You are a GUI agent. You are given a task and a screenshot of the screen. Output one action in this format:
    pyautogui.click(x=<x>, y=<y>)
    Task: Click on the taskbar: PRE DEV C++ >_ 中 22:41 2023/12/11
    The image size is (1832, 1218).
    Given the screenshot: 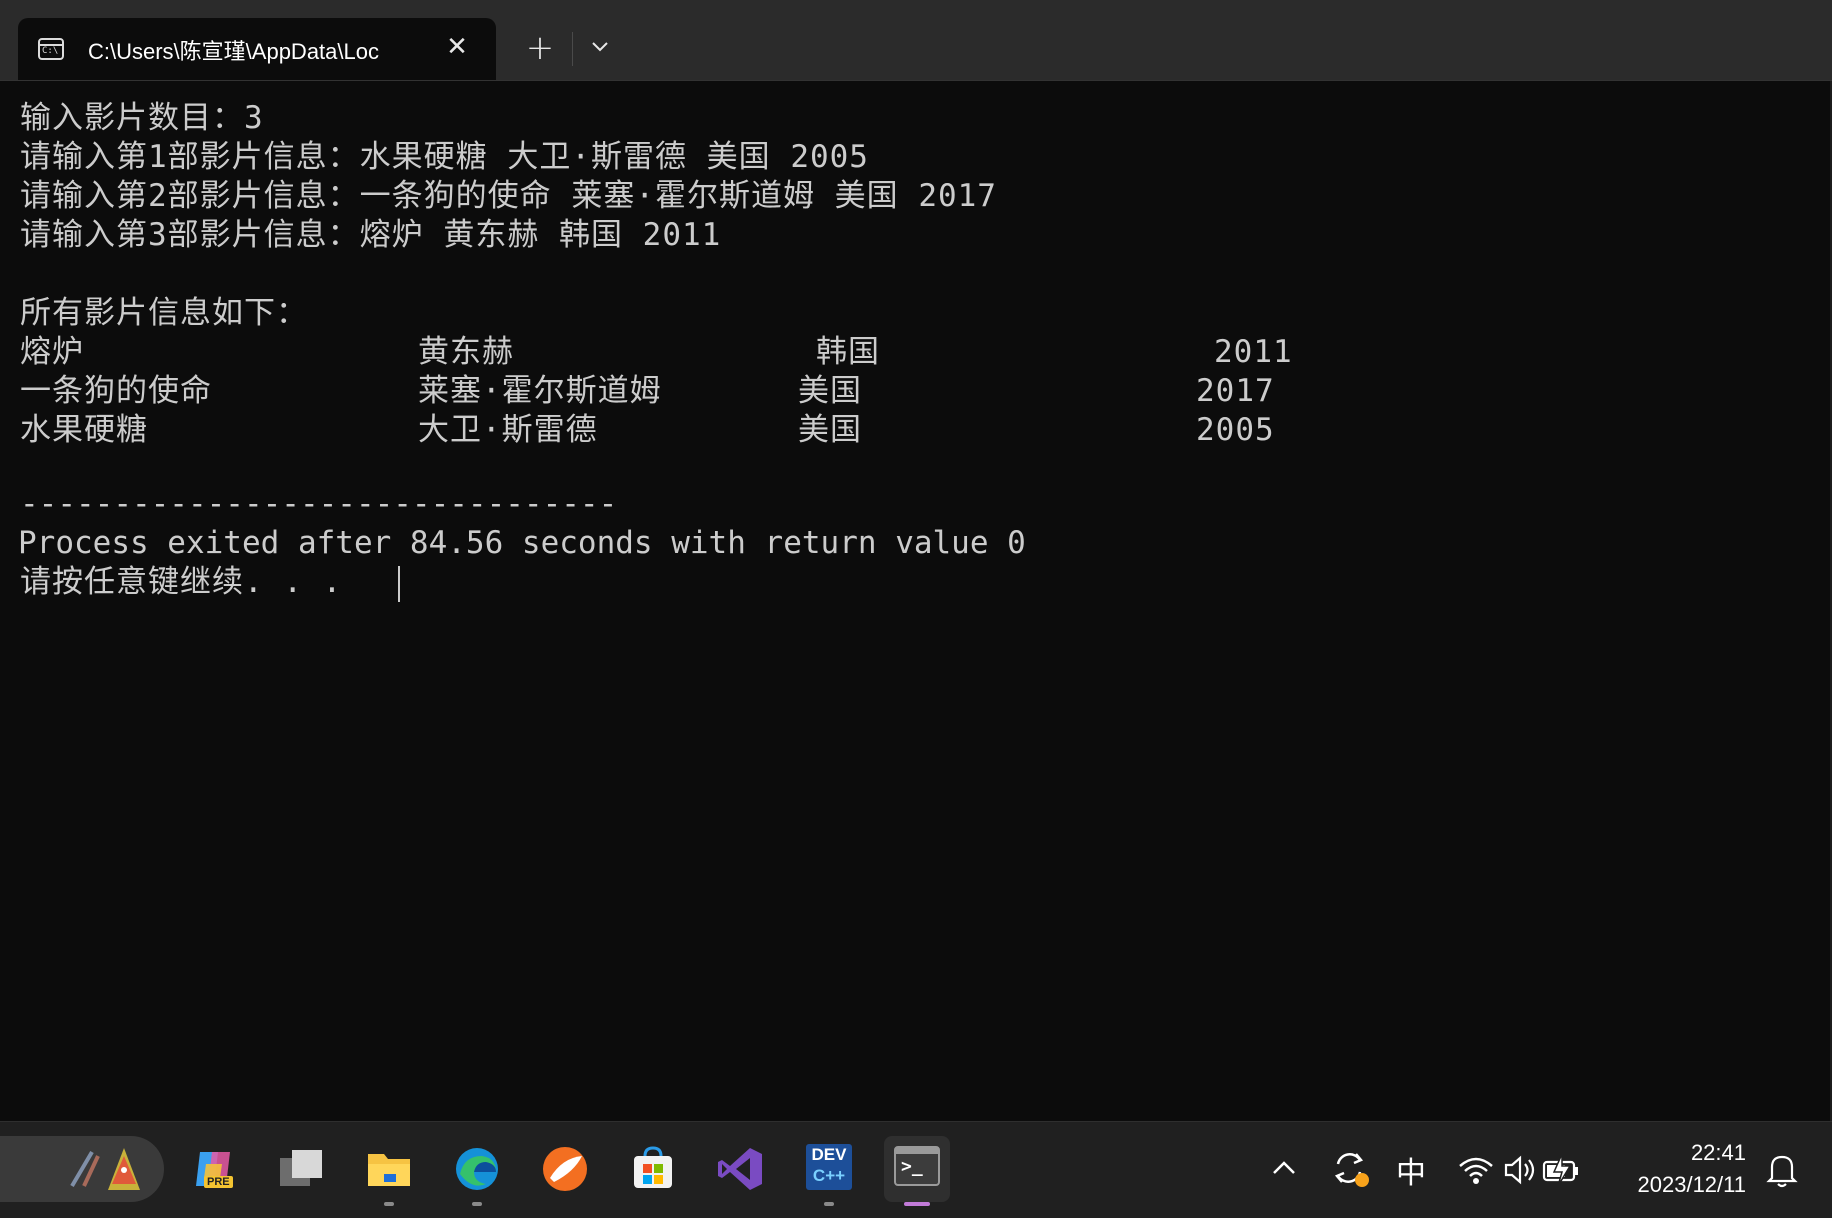 What is the action you would take?
    pyautogui.click(x=916, y=1169)
    